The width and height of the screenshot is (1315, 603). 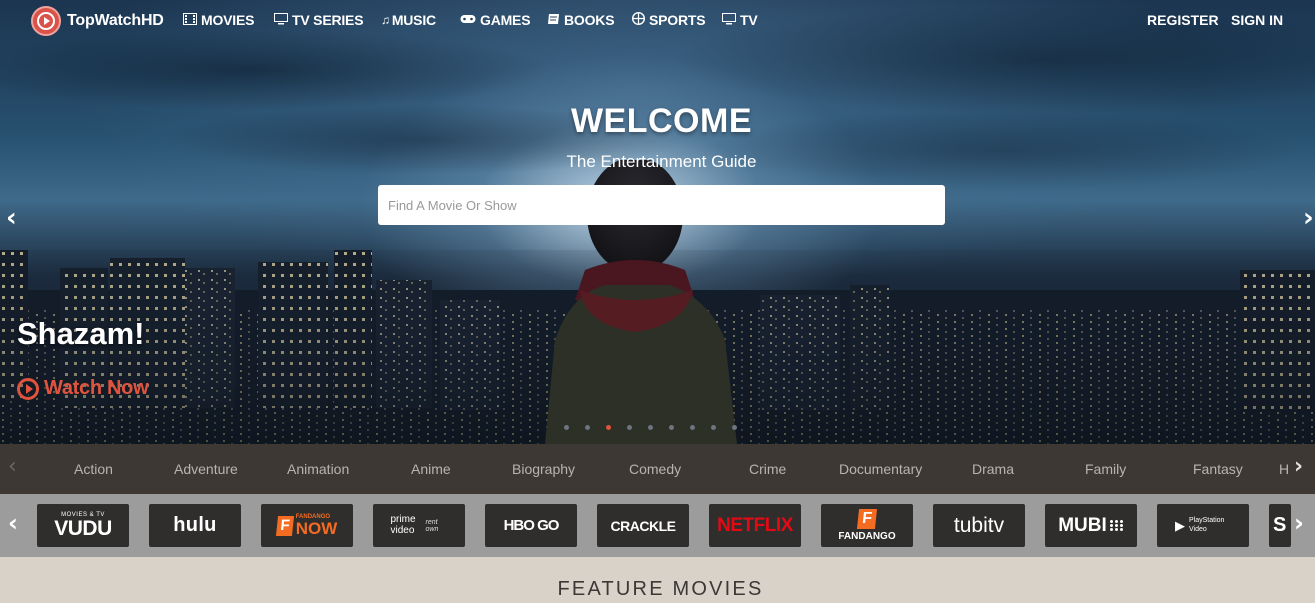 I want to click on tubitv-name: tubitv, so click(x=979, y=525).